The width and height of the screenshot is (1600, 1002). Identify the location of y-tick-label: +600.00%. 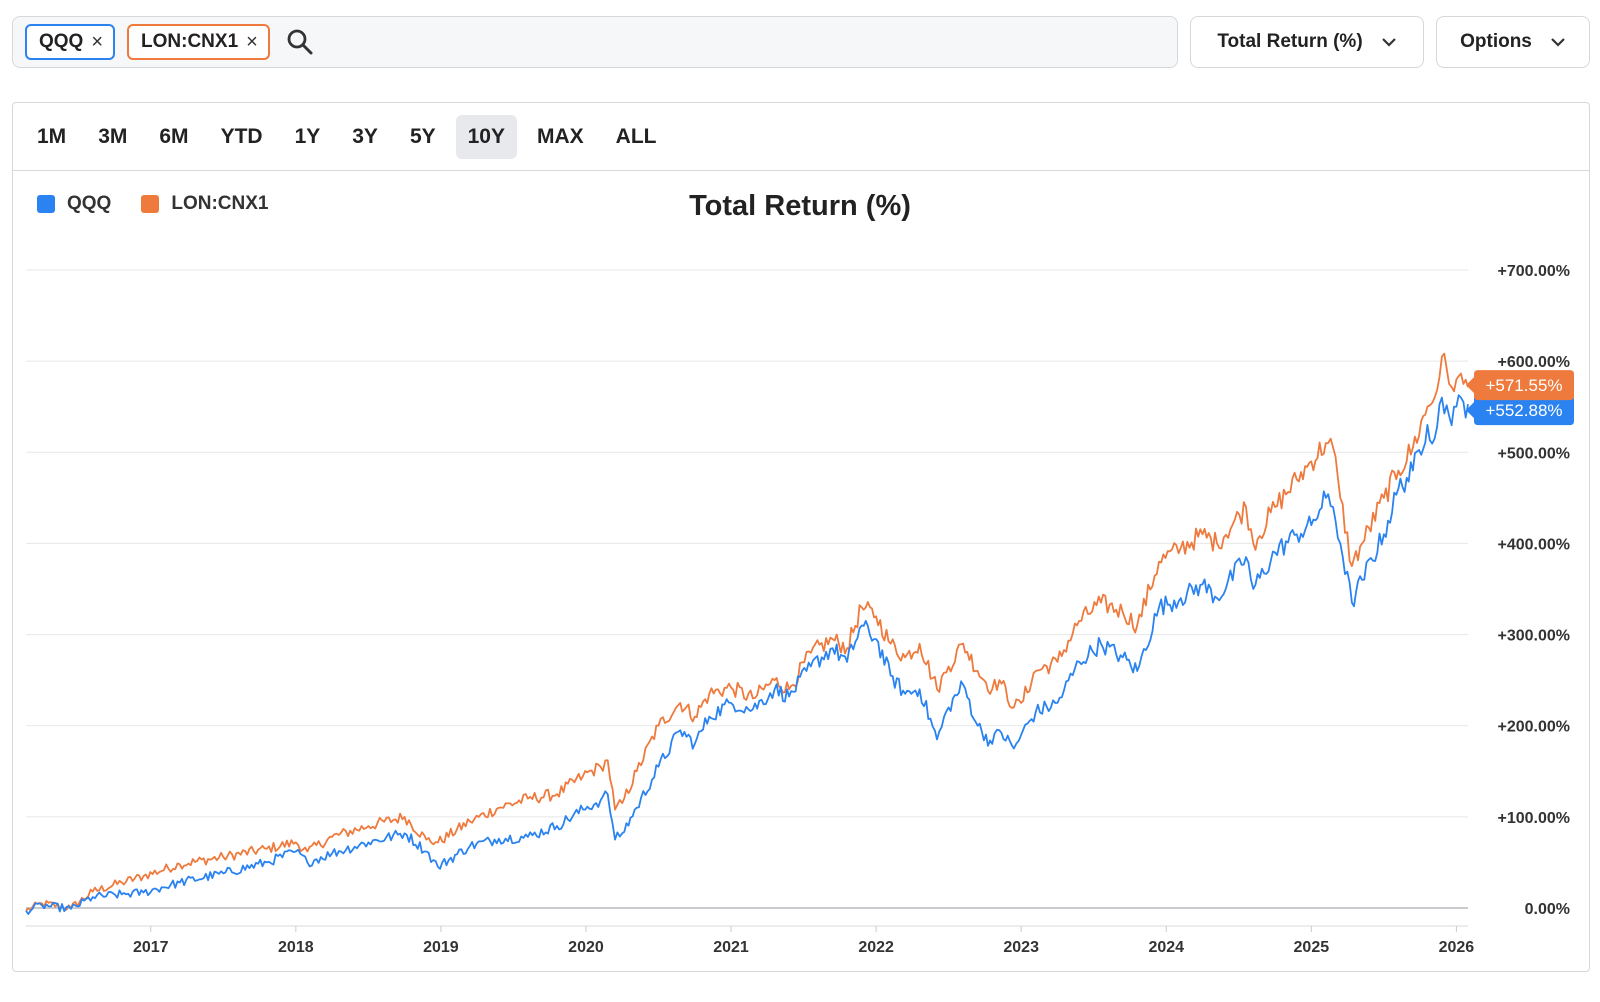
(1533, 362).